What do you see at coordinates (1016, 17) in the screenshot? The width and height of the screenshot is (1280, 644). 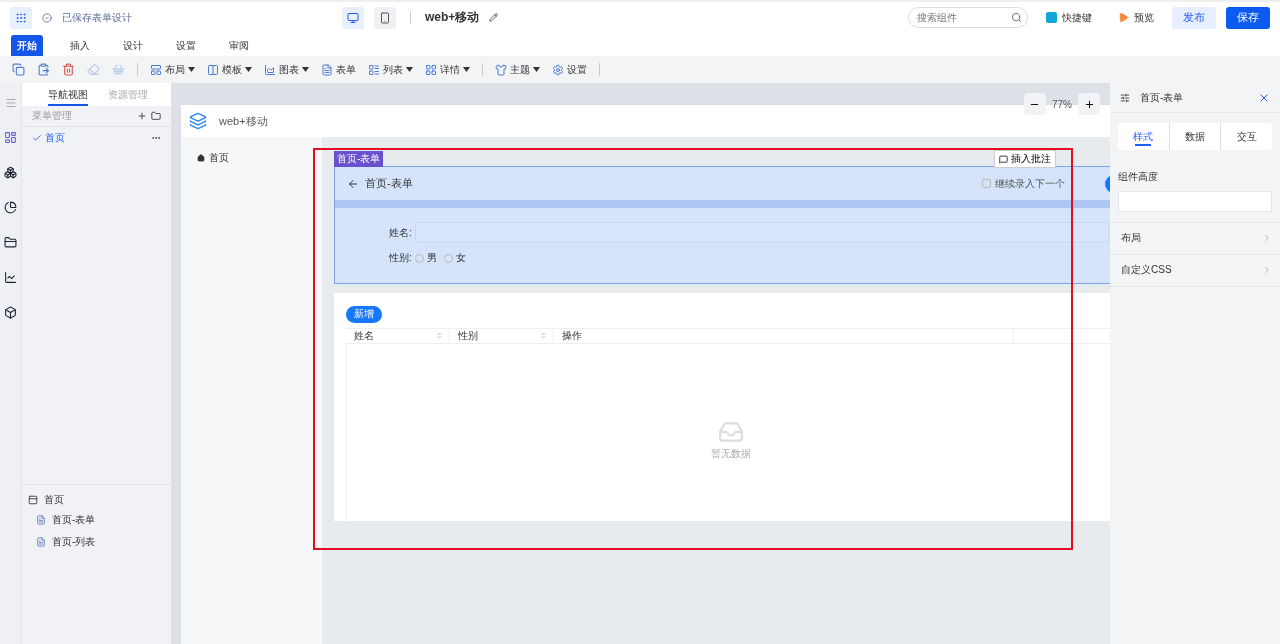 I see `search-icon` at bounding box center [1016, 17].